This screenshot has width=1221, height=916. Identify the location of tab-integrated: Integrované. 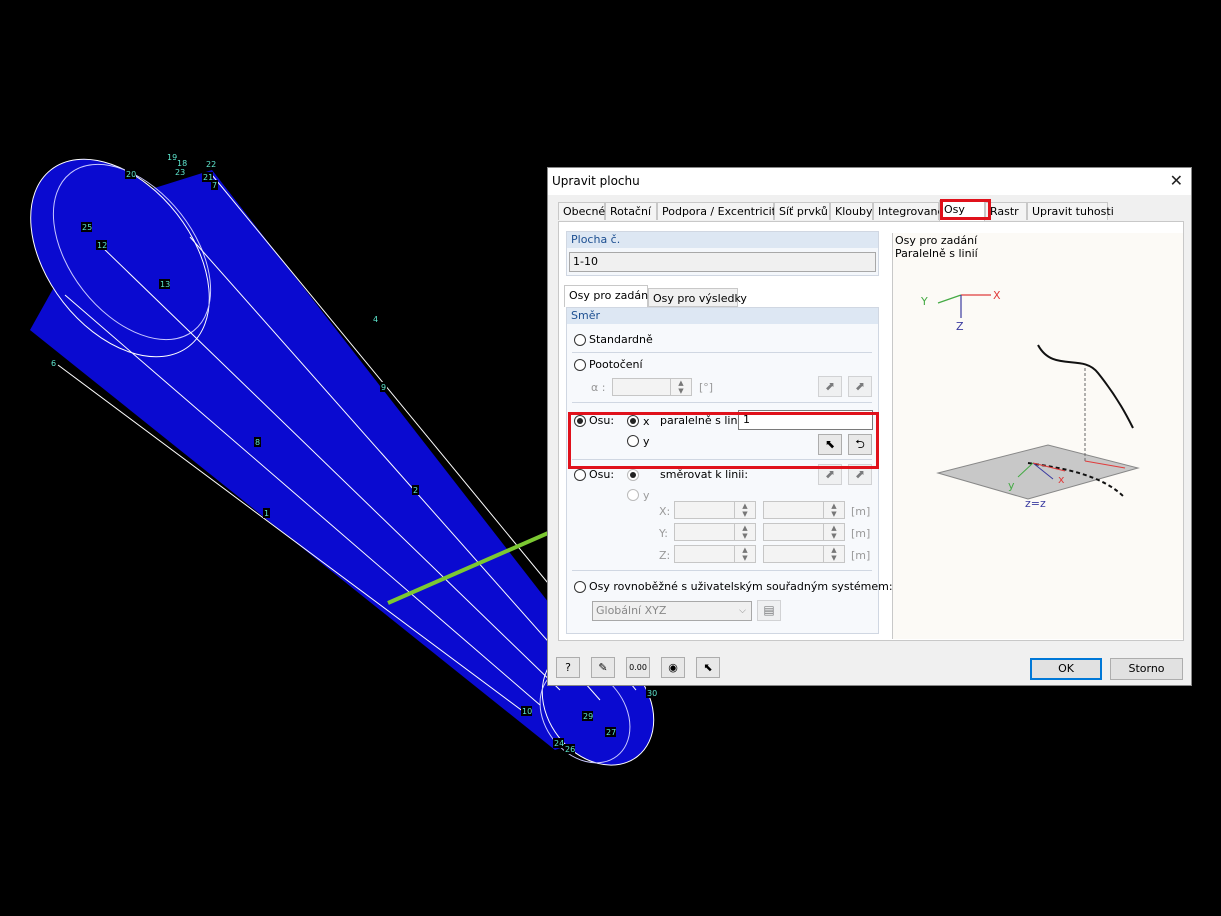
(908, 211).